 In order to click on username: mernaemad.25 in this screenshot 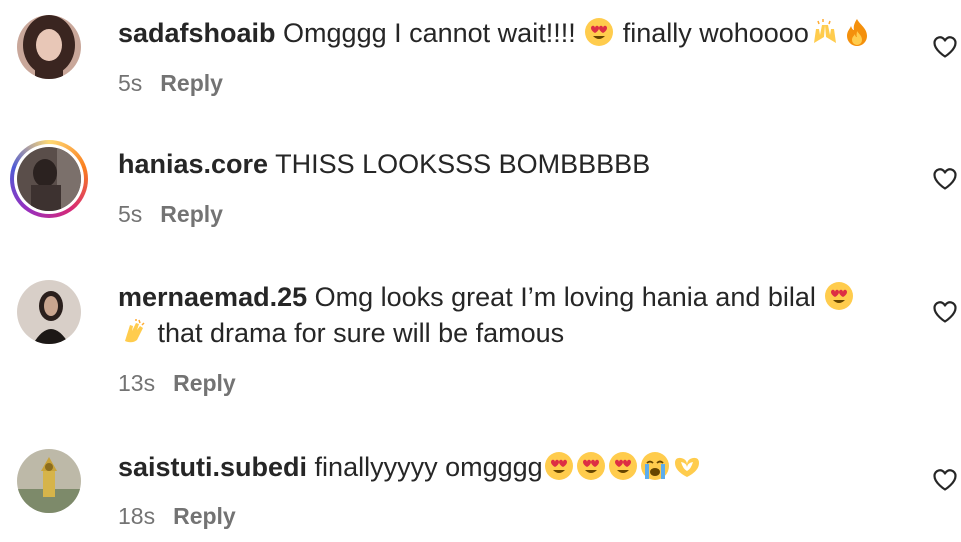, I will do `click(212, 297)`.